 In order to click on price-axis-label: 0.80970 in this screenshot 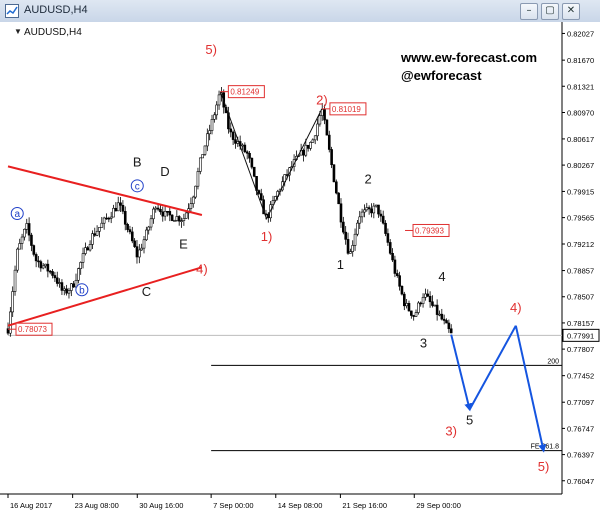, I will do `click(580, 113)`.